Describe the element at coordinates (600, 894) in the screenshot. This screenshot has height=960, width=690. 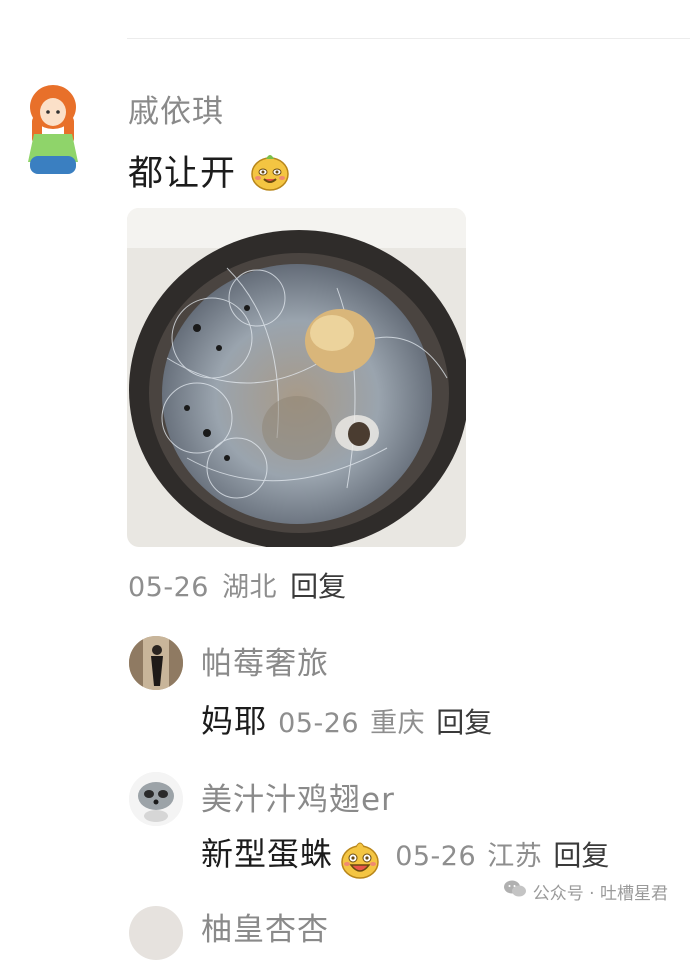
I see `watermark-text: 公众号 · 吐槽星君` at that location.